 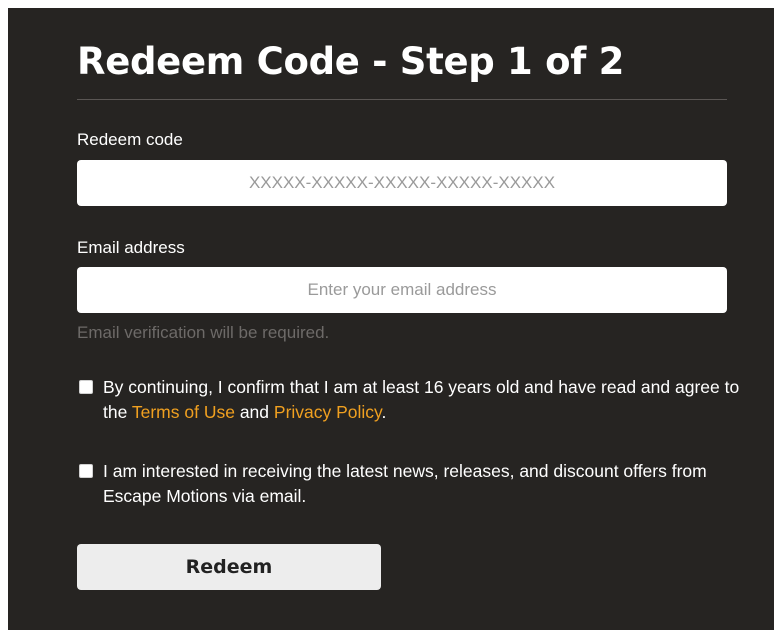 What do you see at coordinates (130, 139) in the screenshot?
I see `redeem-code-label: Redeem code` at bounding box center [130, 139].